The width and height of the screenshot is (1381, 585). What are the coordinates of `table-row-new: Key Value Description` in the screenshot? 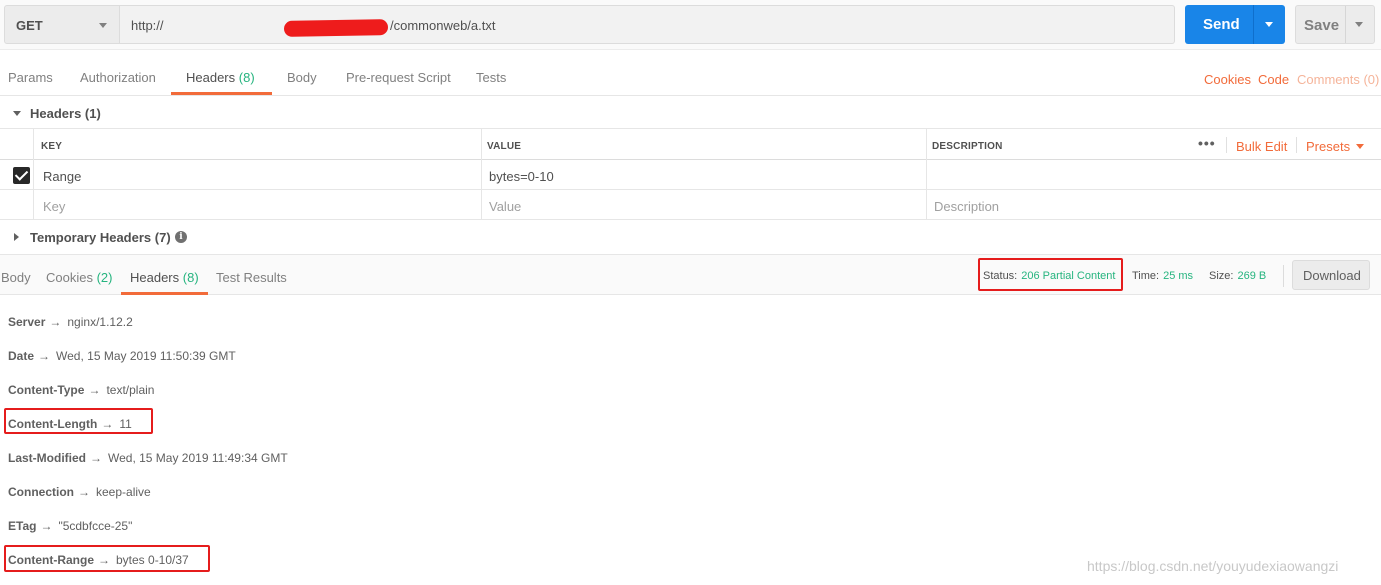 It's located at (690, 205).